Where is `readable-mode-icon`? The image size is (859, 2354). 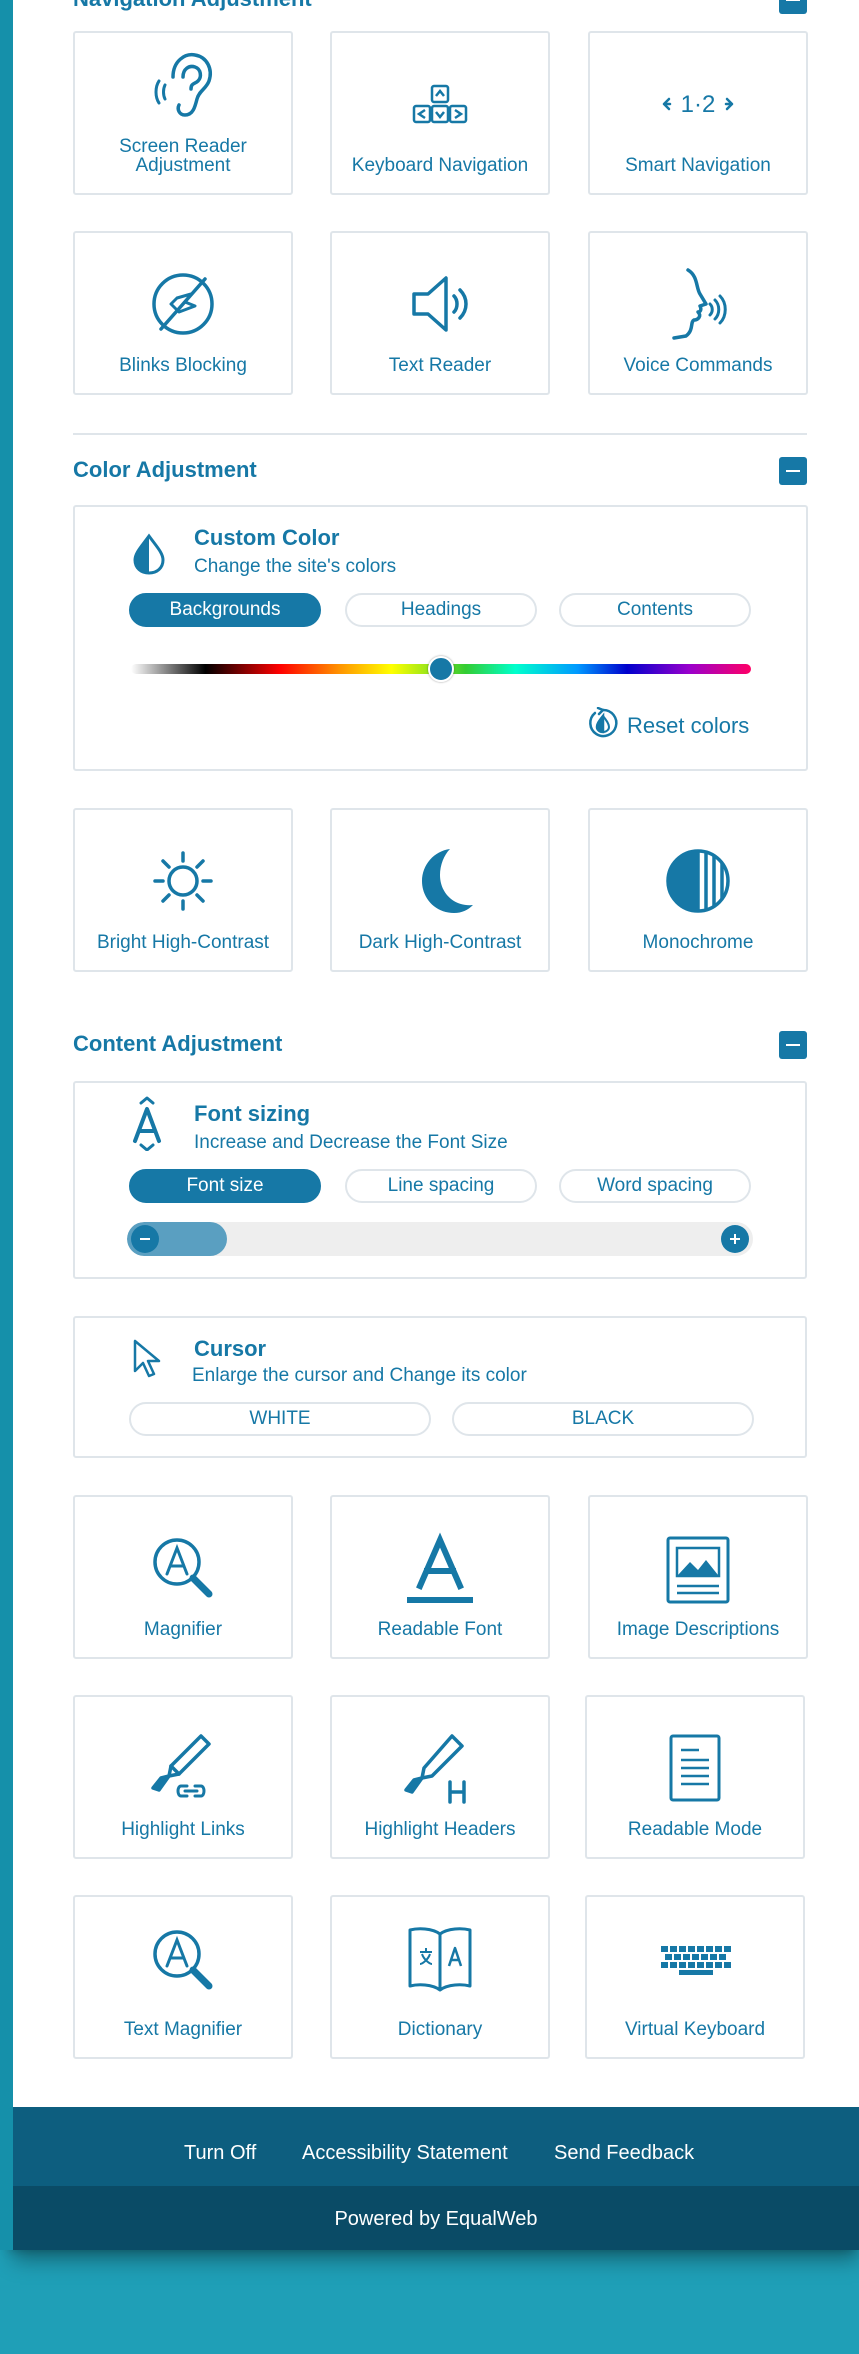 readable-mode-icon is located at coordinates (695, 1768).